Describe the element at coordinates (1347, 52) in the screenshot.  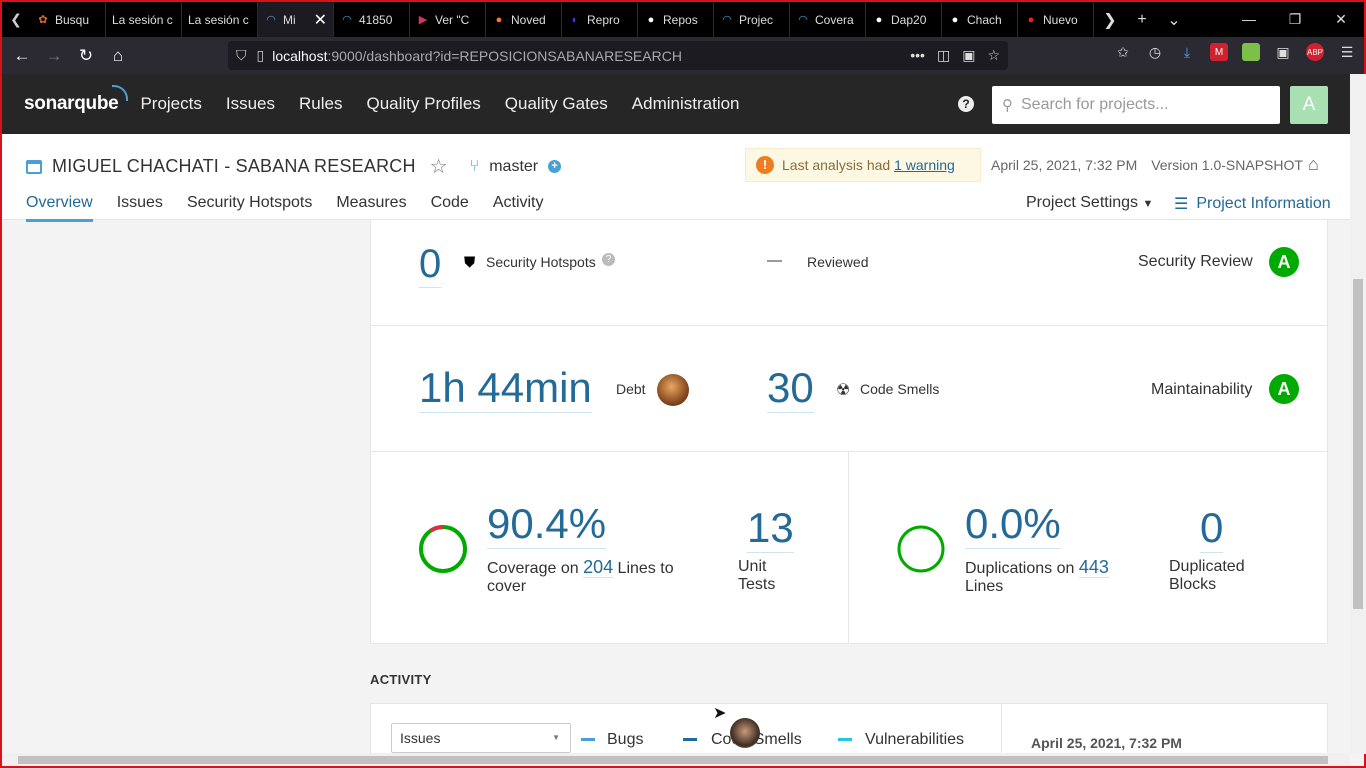
I see `menu-icon: ☰` at that location.